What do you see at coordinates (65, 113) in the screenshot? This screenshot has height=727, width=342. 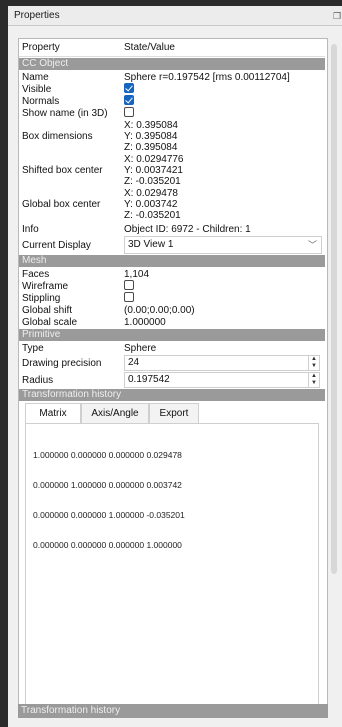 I see `show-name-label: Show name (in 3D)` at bounding box center [65, 113].